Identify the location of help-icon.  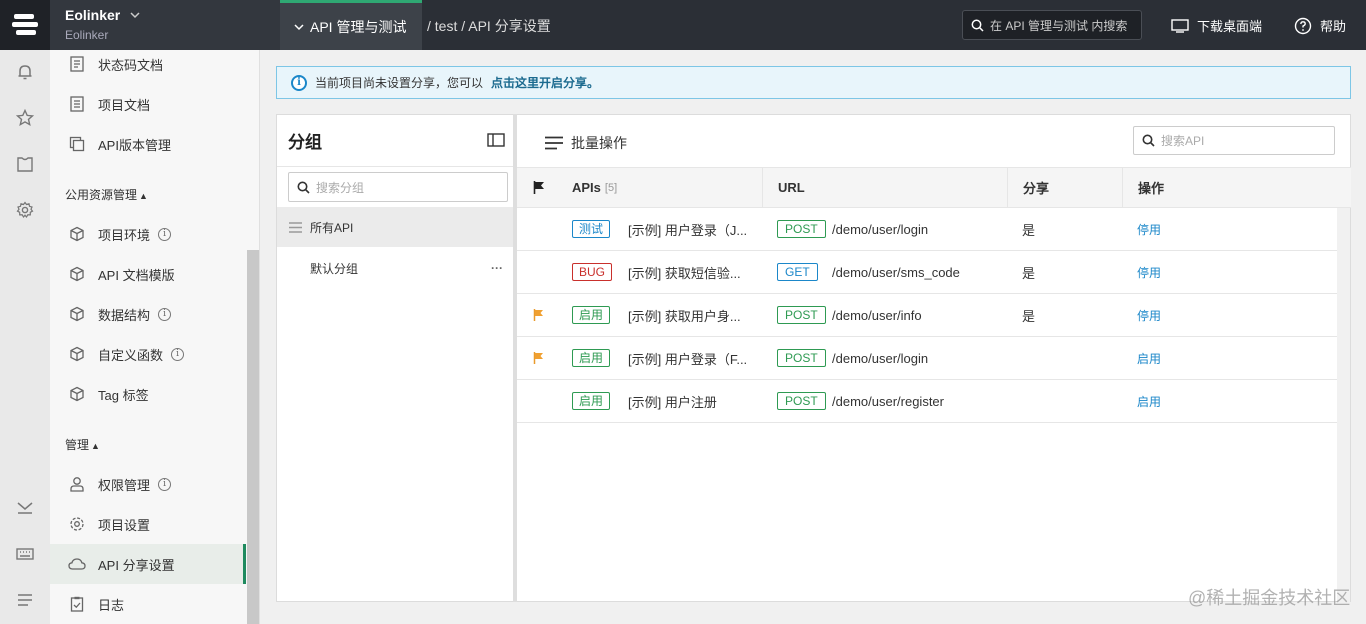
(1303, 25).